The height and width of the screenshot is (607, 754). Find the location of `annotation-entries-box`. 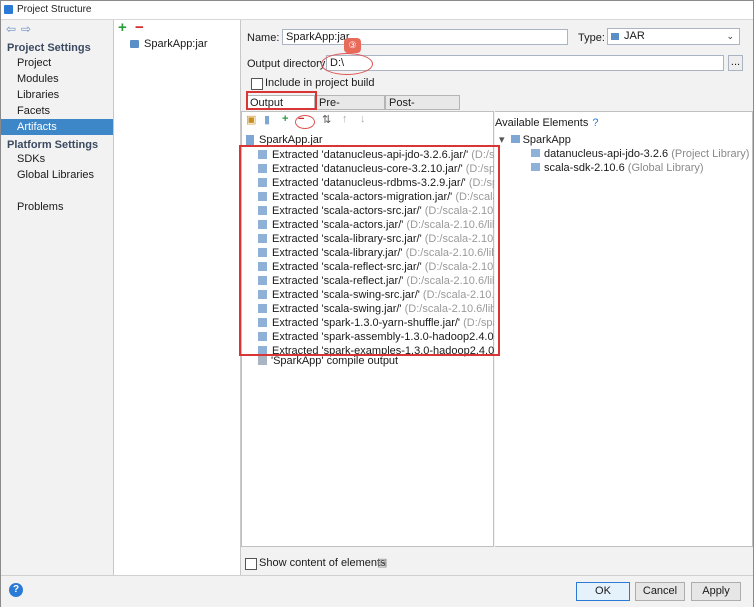

annotation-entries-box is located at coordinates (369, 250).